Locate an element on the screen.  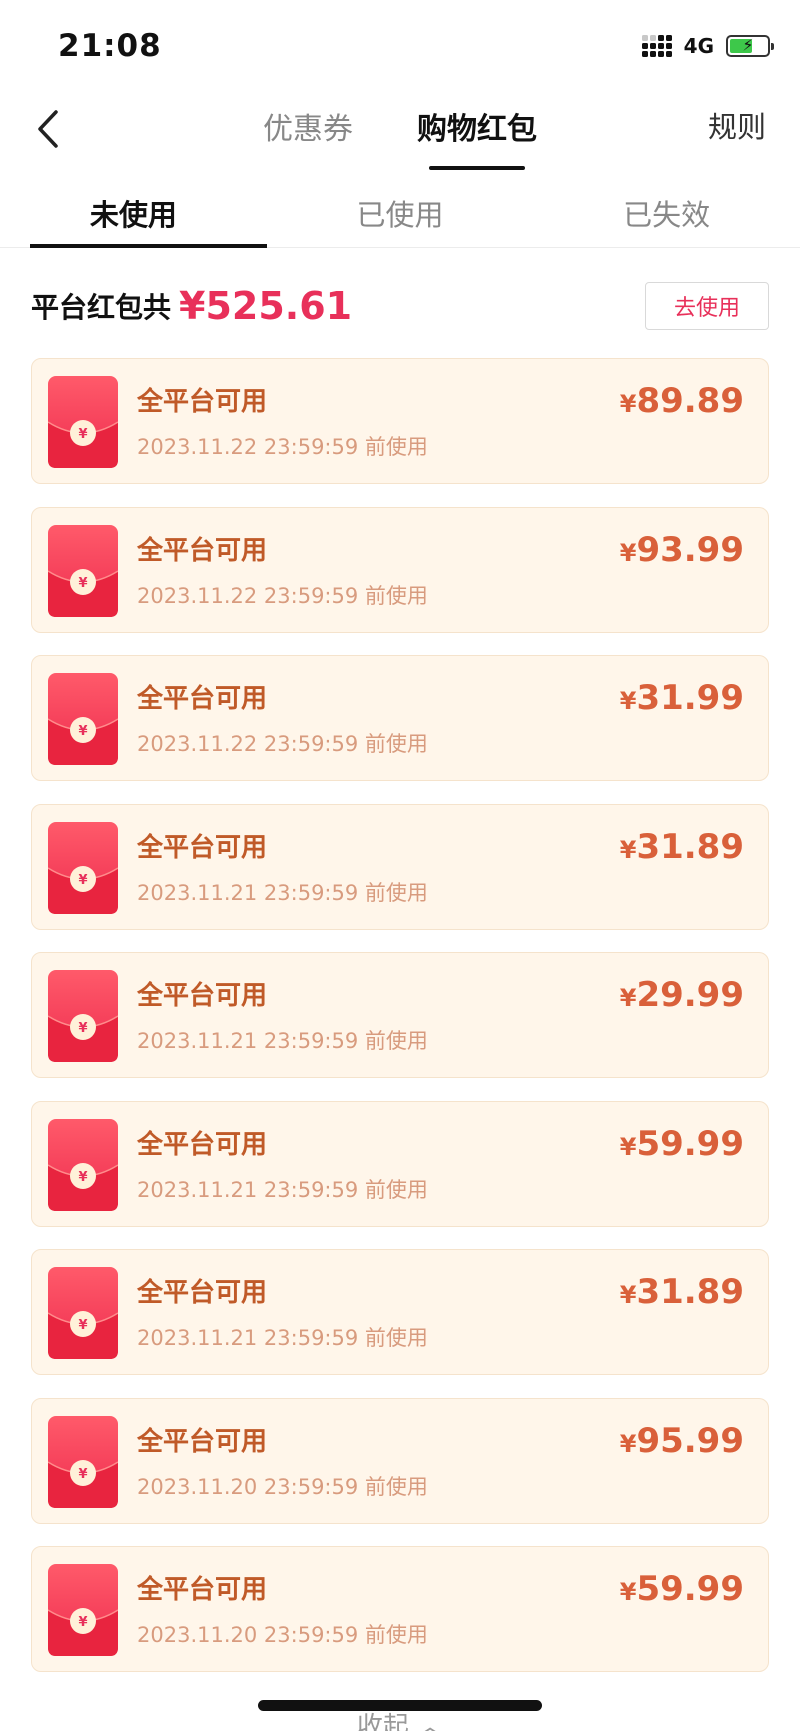
header: 优惠券 购物红包 规则 is located at coordinates (400, 134).